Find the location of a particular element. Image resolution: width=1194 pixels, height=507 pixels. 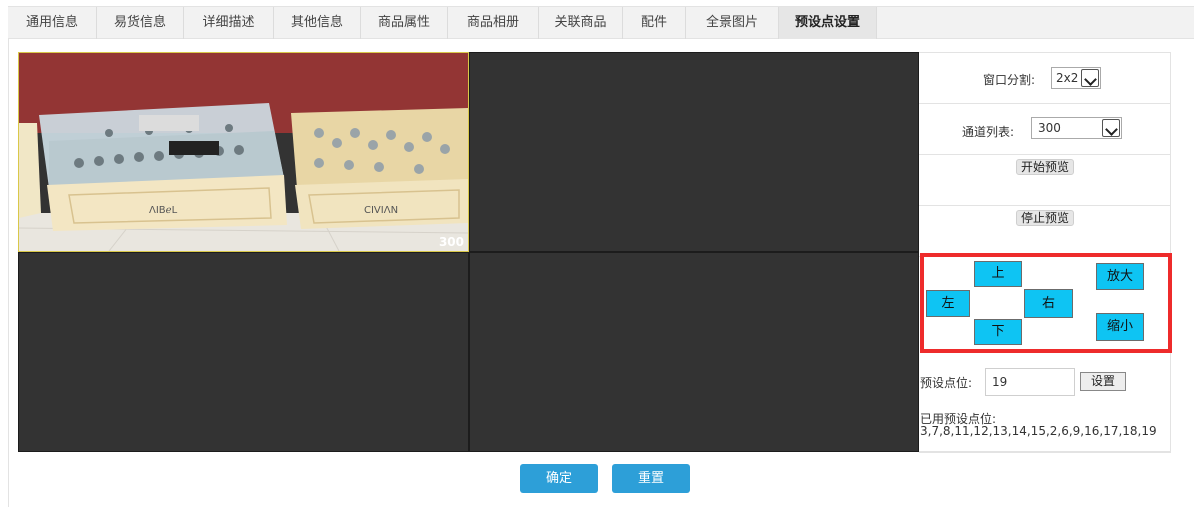

zoom-out-button: 缩小 is located at coordinates (1120, 327).